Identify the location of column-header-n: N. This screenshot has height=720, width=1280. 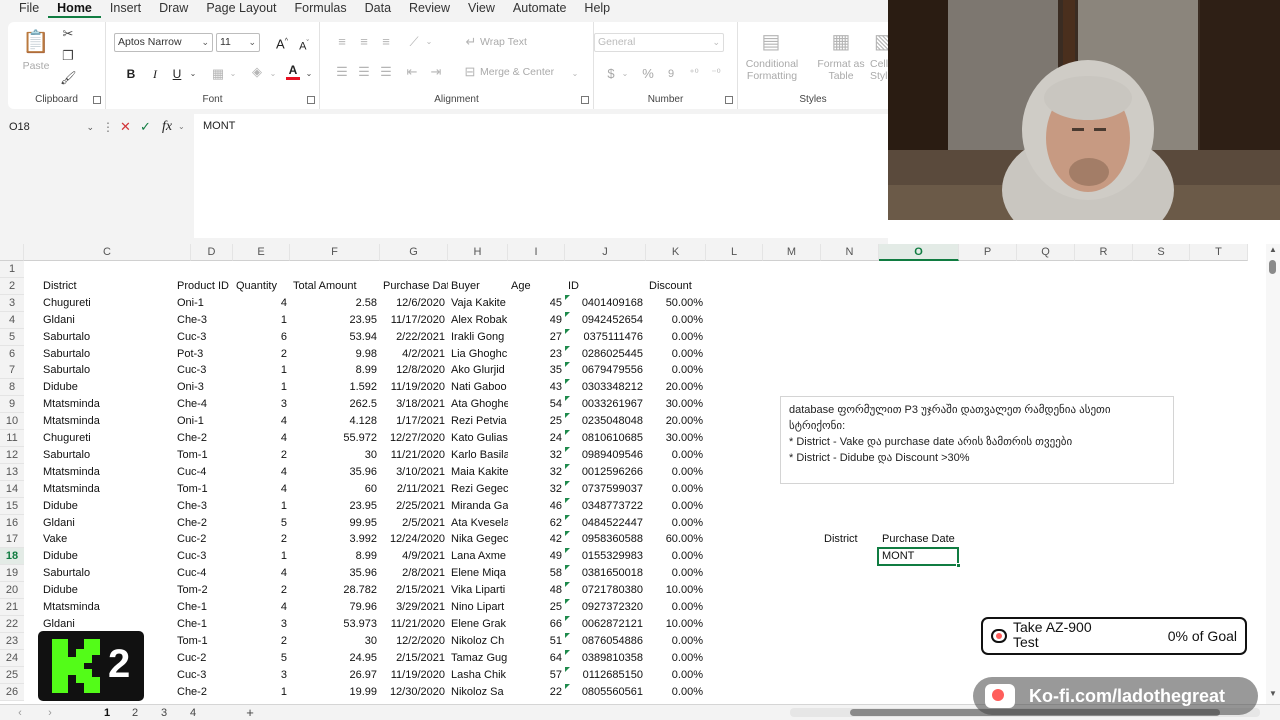
(850, 252).